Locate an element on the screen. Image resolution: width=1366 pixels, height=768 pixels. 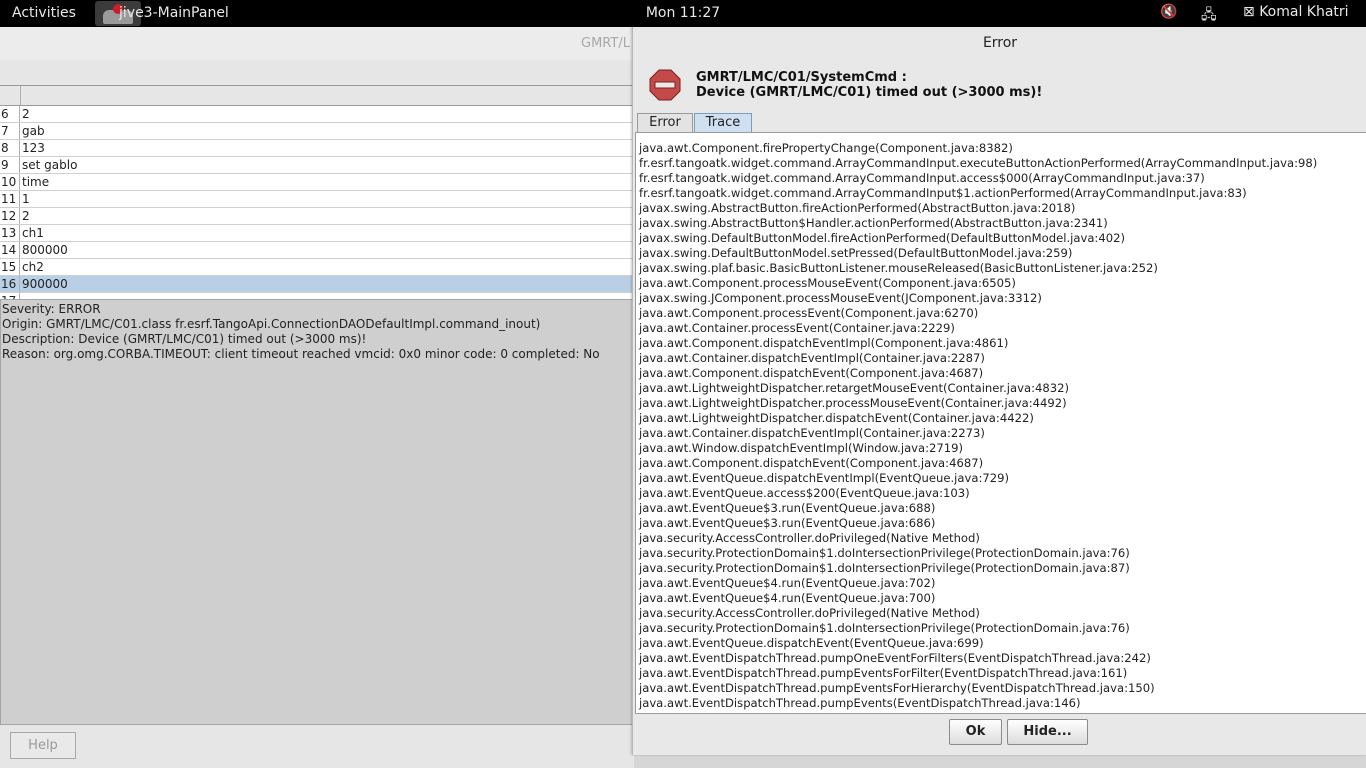
table-row: 8 123 is located at coordinates (317, 148).